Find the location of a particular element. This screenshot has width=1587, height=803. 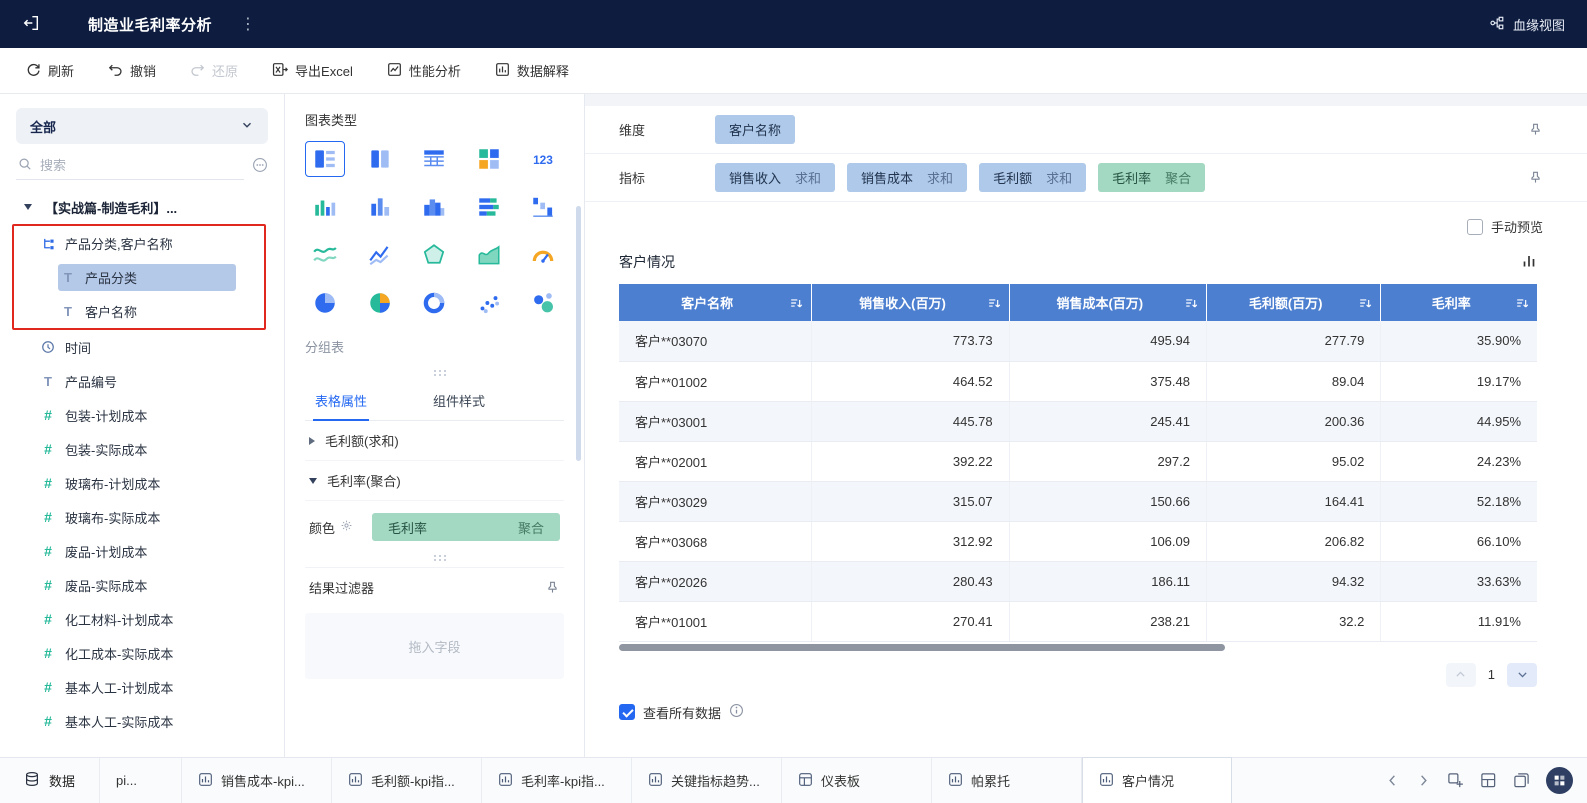

area-chart-icon is located at coordinates (489, 255).